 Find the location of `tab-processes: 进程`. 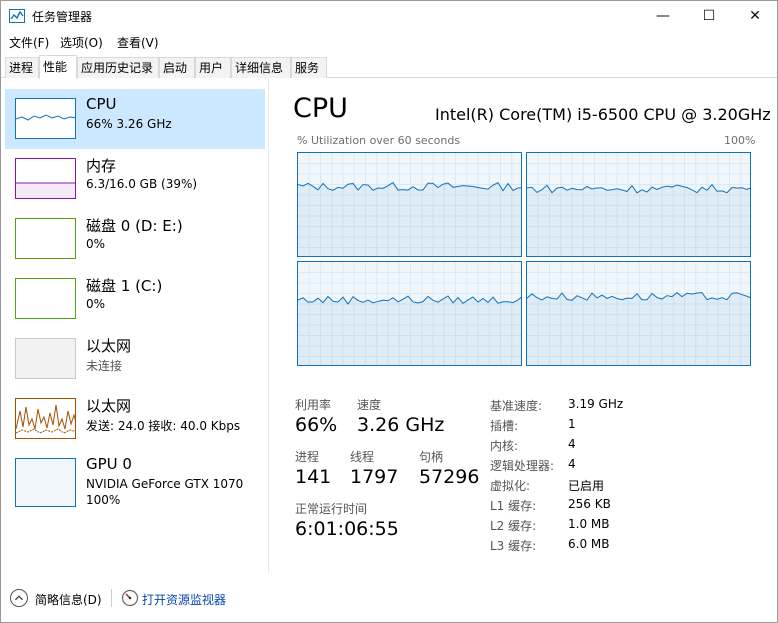

tab-processes: 进程 is located at coordinates (22, 67).